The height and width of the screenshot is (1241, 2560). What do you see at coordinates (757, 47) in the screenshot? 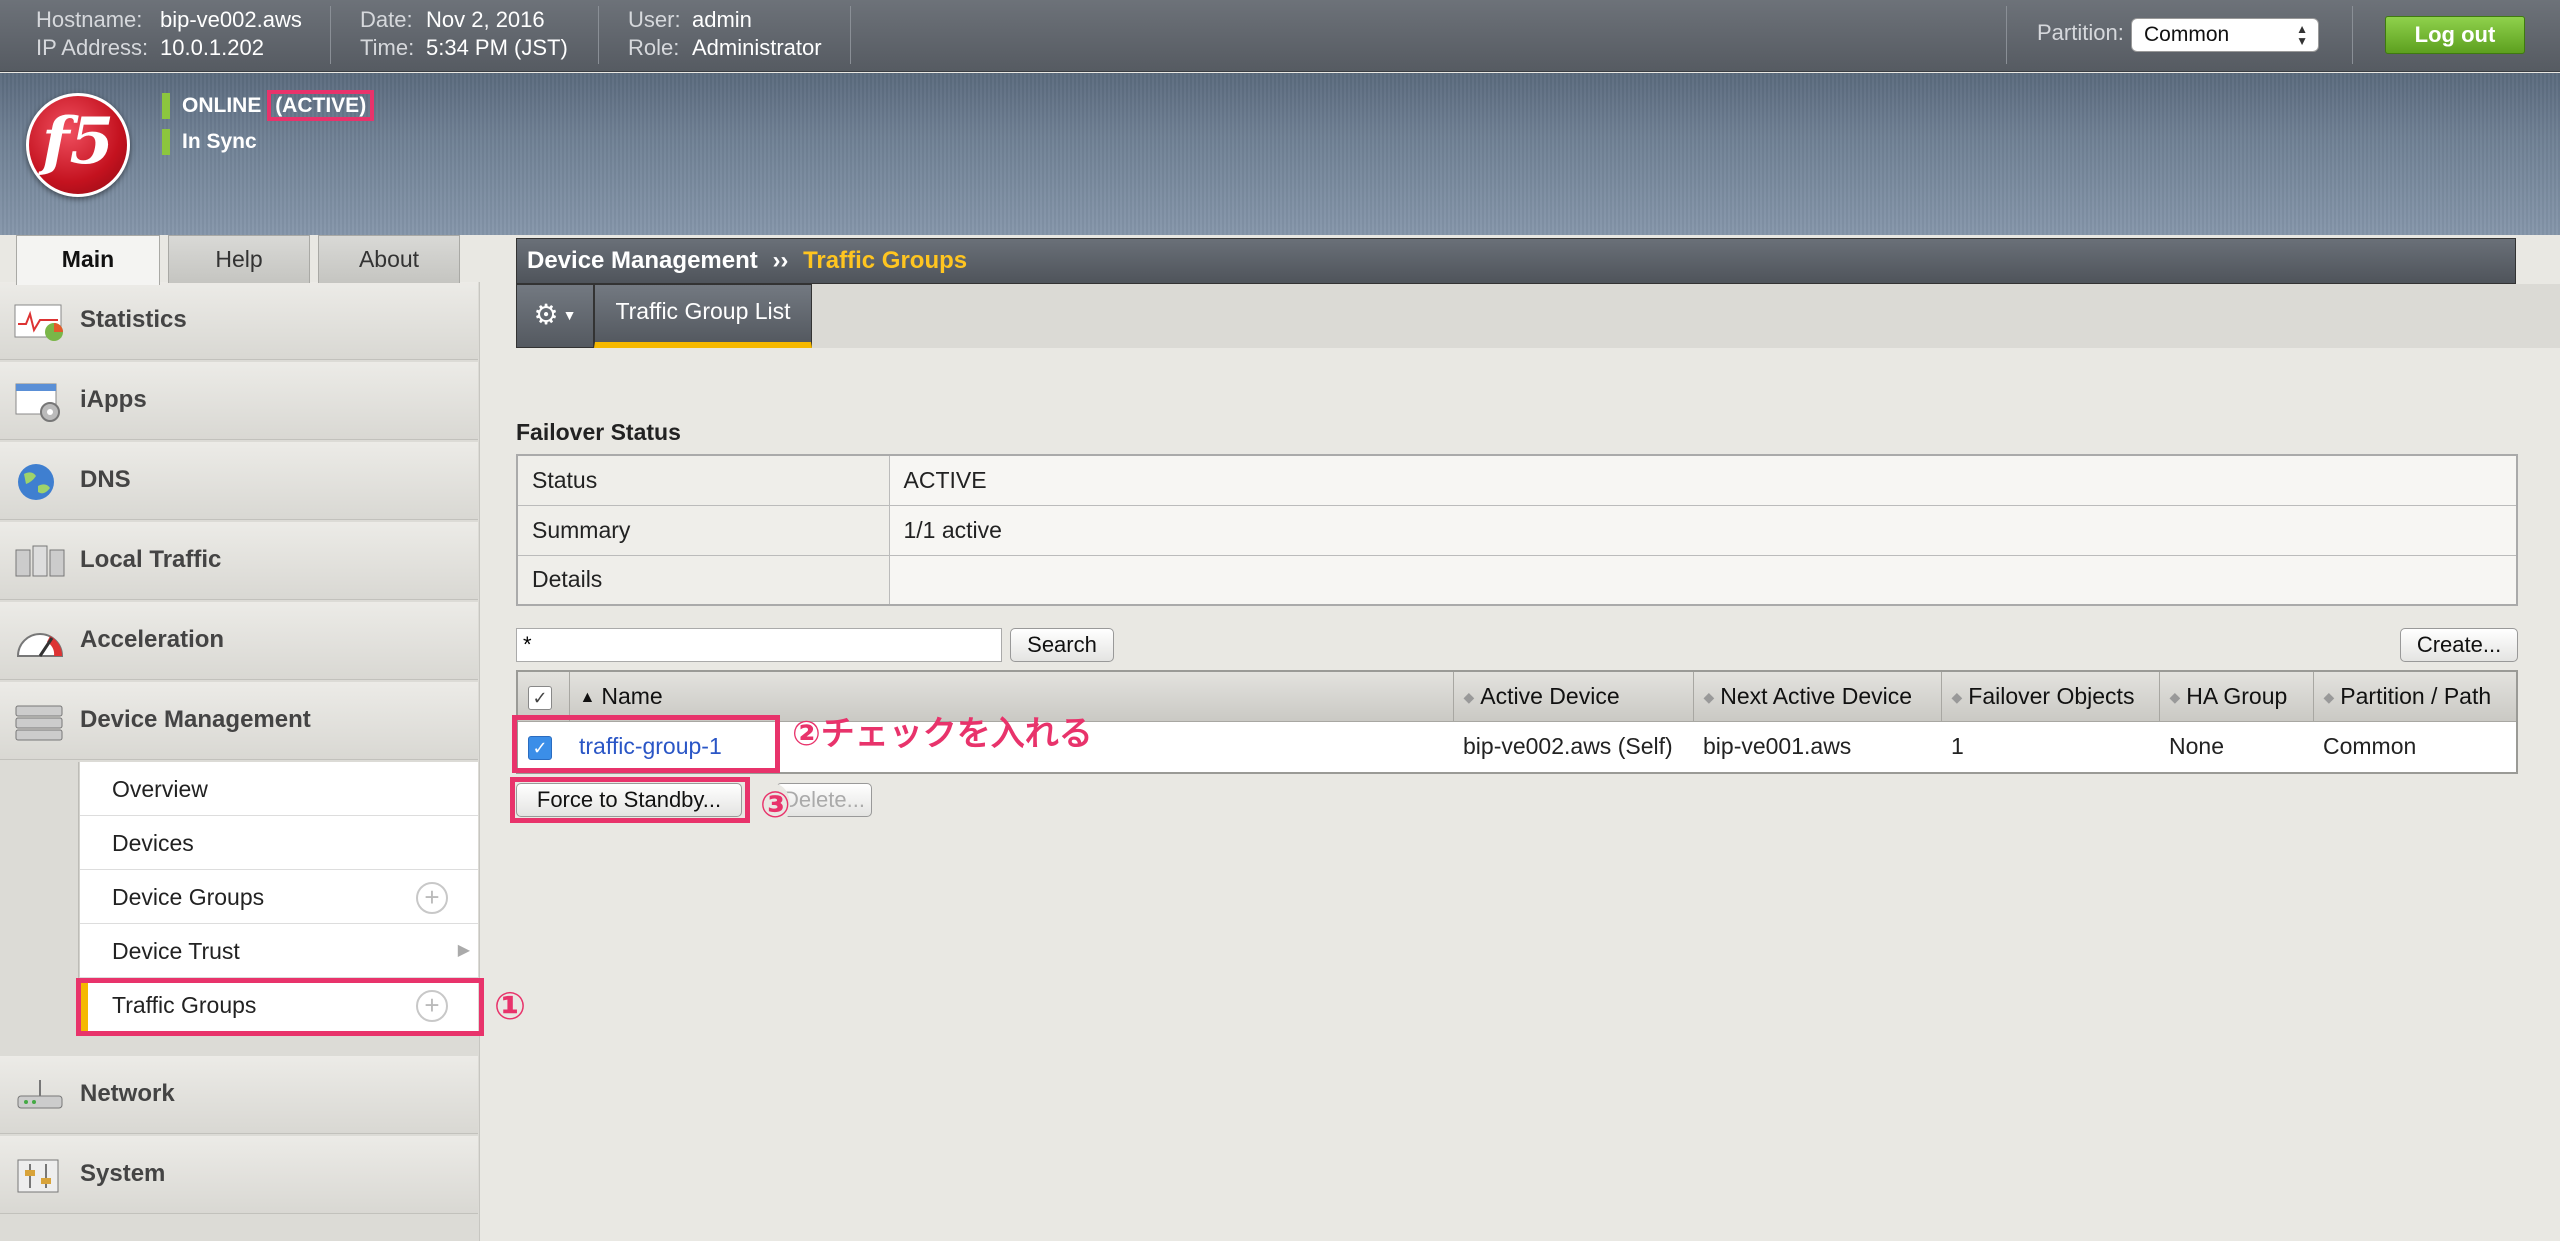
I see `role-value: Administrator` at bounding box center [757, 47].